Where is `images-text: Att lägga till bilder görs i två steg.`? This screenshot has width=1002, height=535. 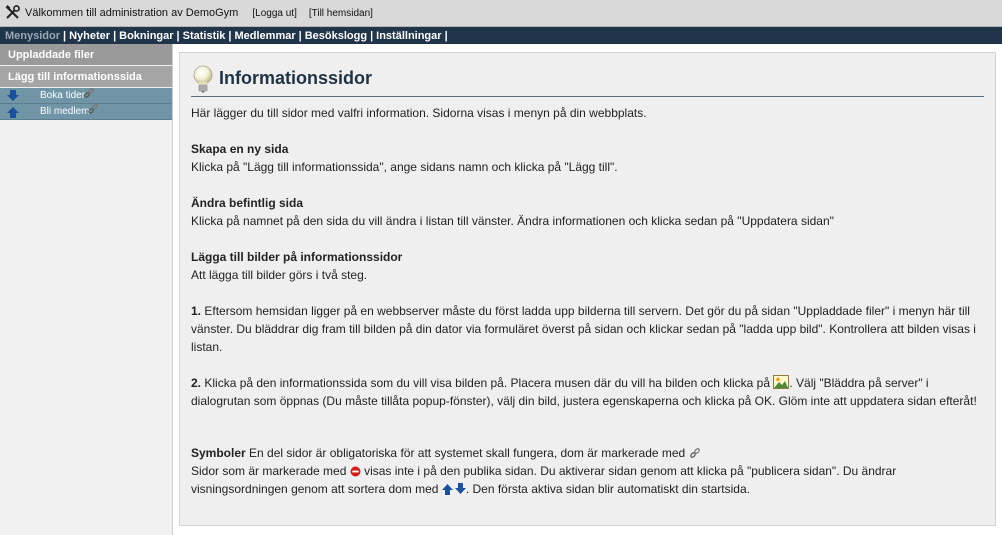 images-text: Att lägga till bilder görs i två steg. is located at coordinates (279, 275).